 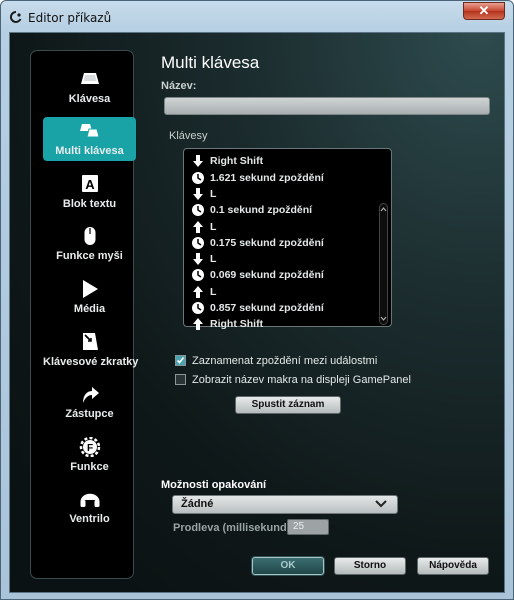 What do you see at coordinates (257, 16) in the screenshot?
I see `title-bar: Editor příkazů ✕` at bounding box center [257, 16].